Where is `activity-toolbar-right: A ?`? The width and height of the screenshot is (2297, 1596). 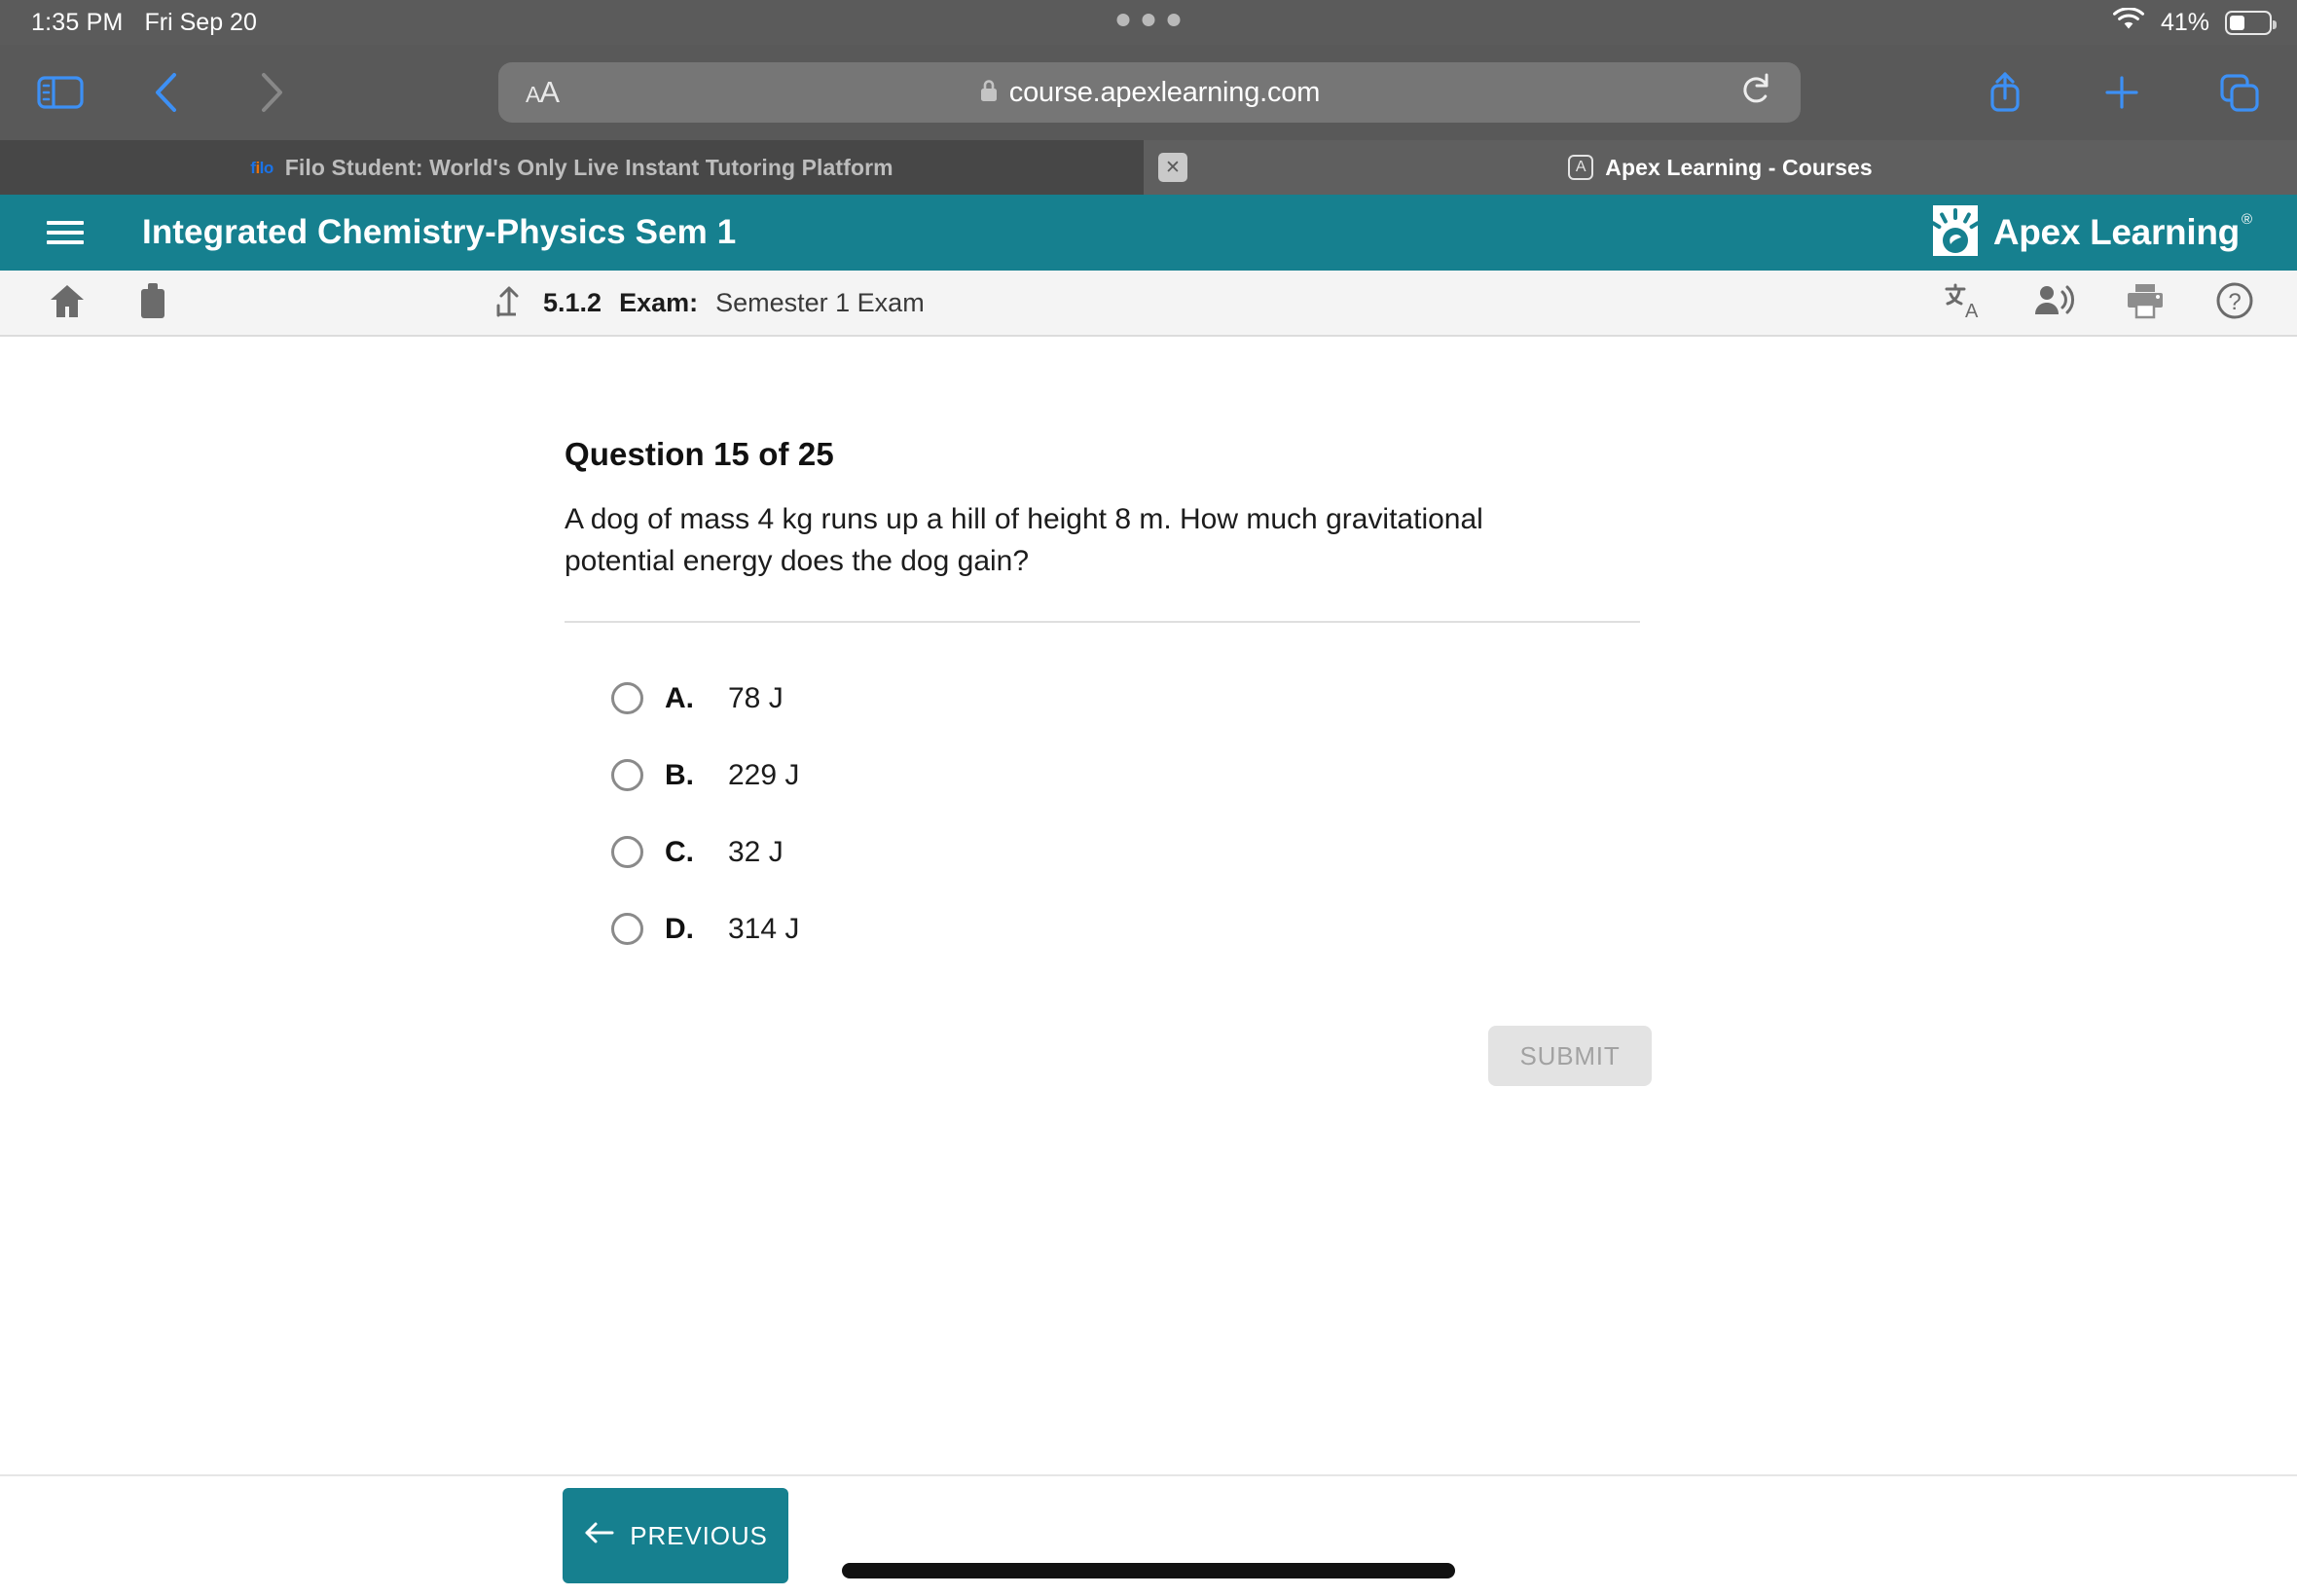 activity-toolbar-right: A ? is located at coordinates (2099, 303).